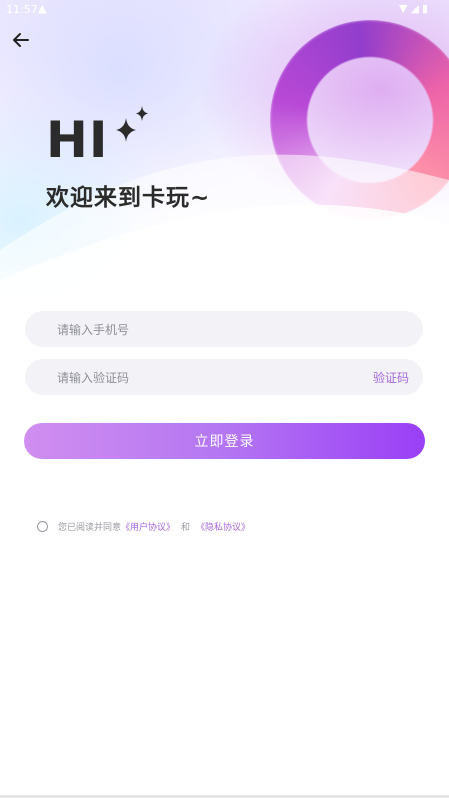  I want to click on wifi-icon: ▼, so click(405, 8).